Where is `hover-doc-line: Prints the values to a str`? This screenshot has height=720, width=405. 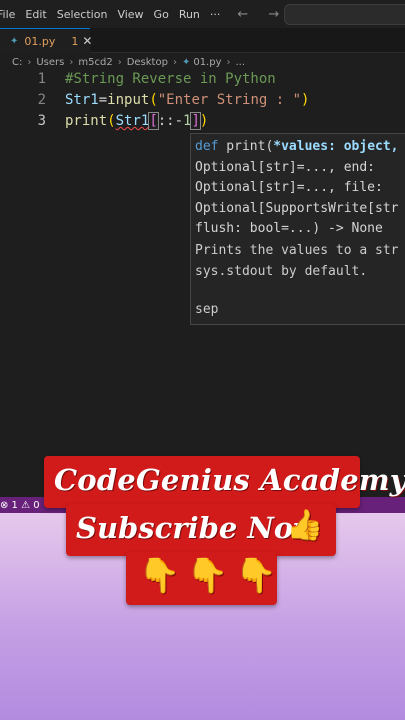
hover-doc-line: Prints the values to a str is located at coordinates (297, 250).